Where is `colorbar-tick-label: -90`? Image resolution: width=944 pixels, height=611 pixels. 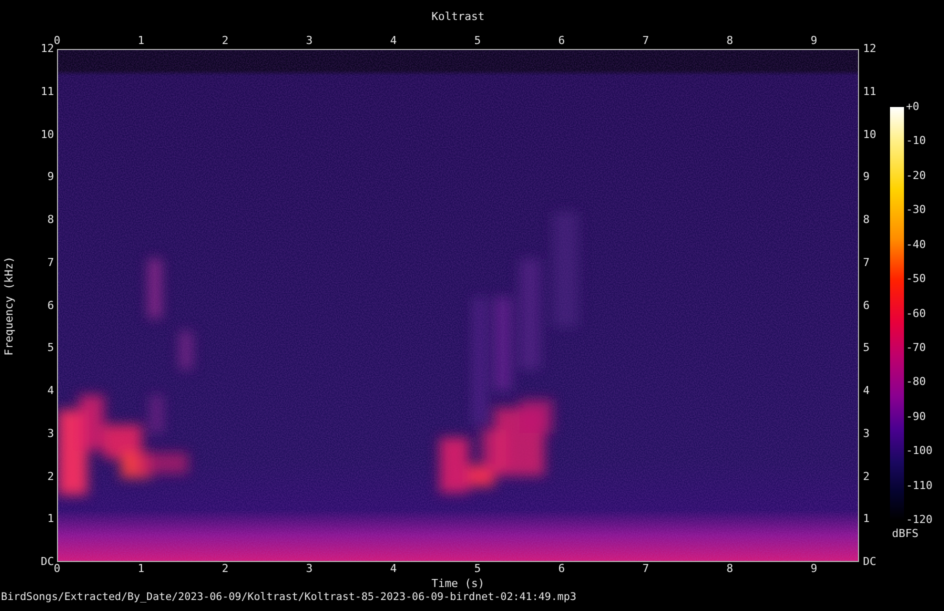 colorbar-tick-label: -90 is located at coordinates (916, 416).